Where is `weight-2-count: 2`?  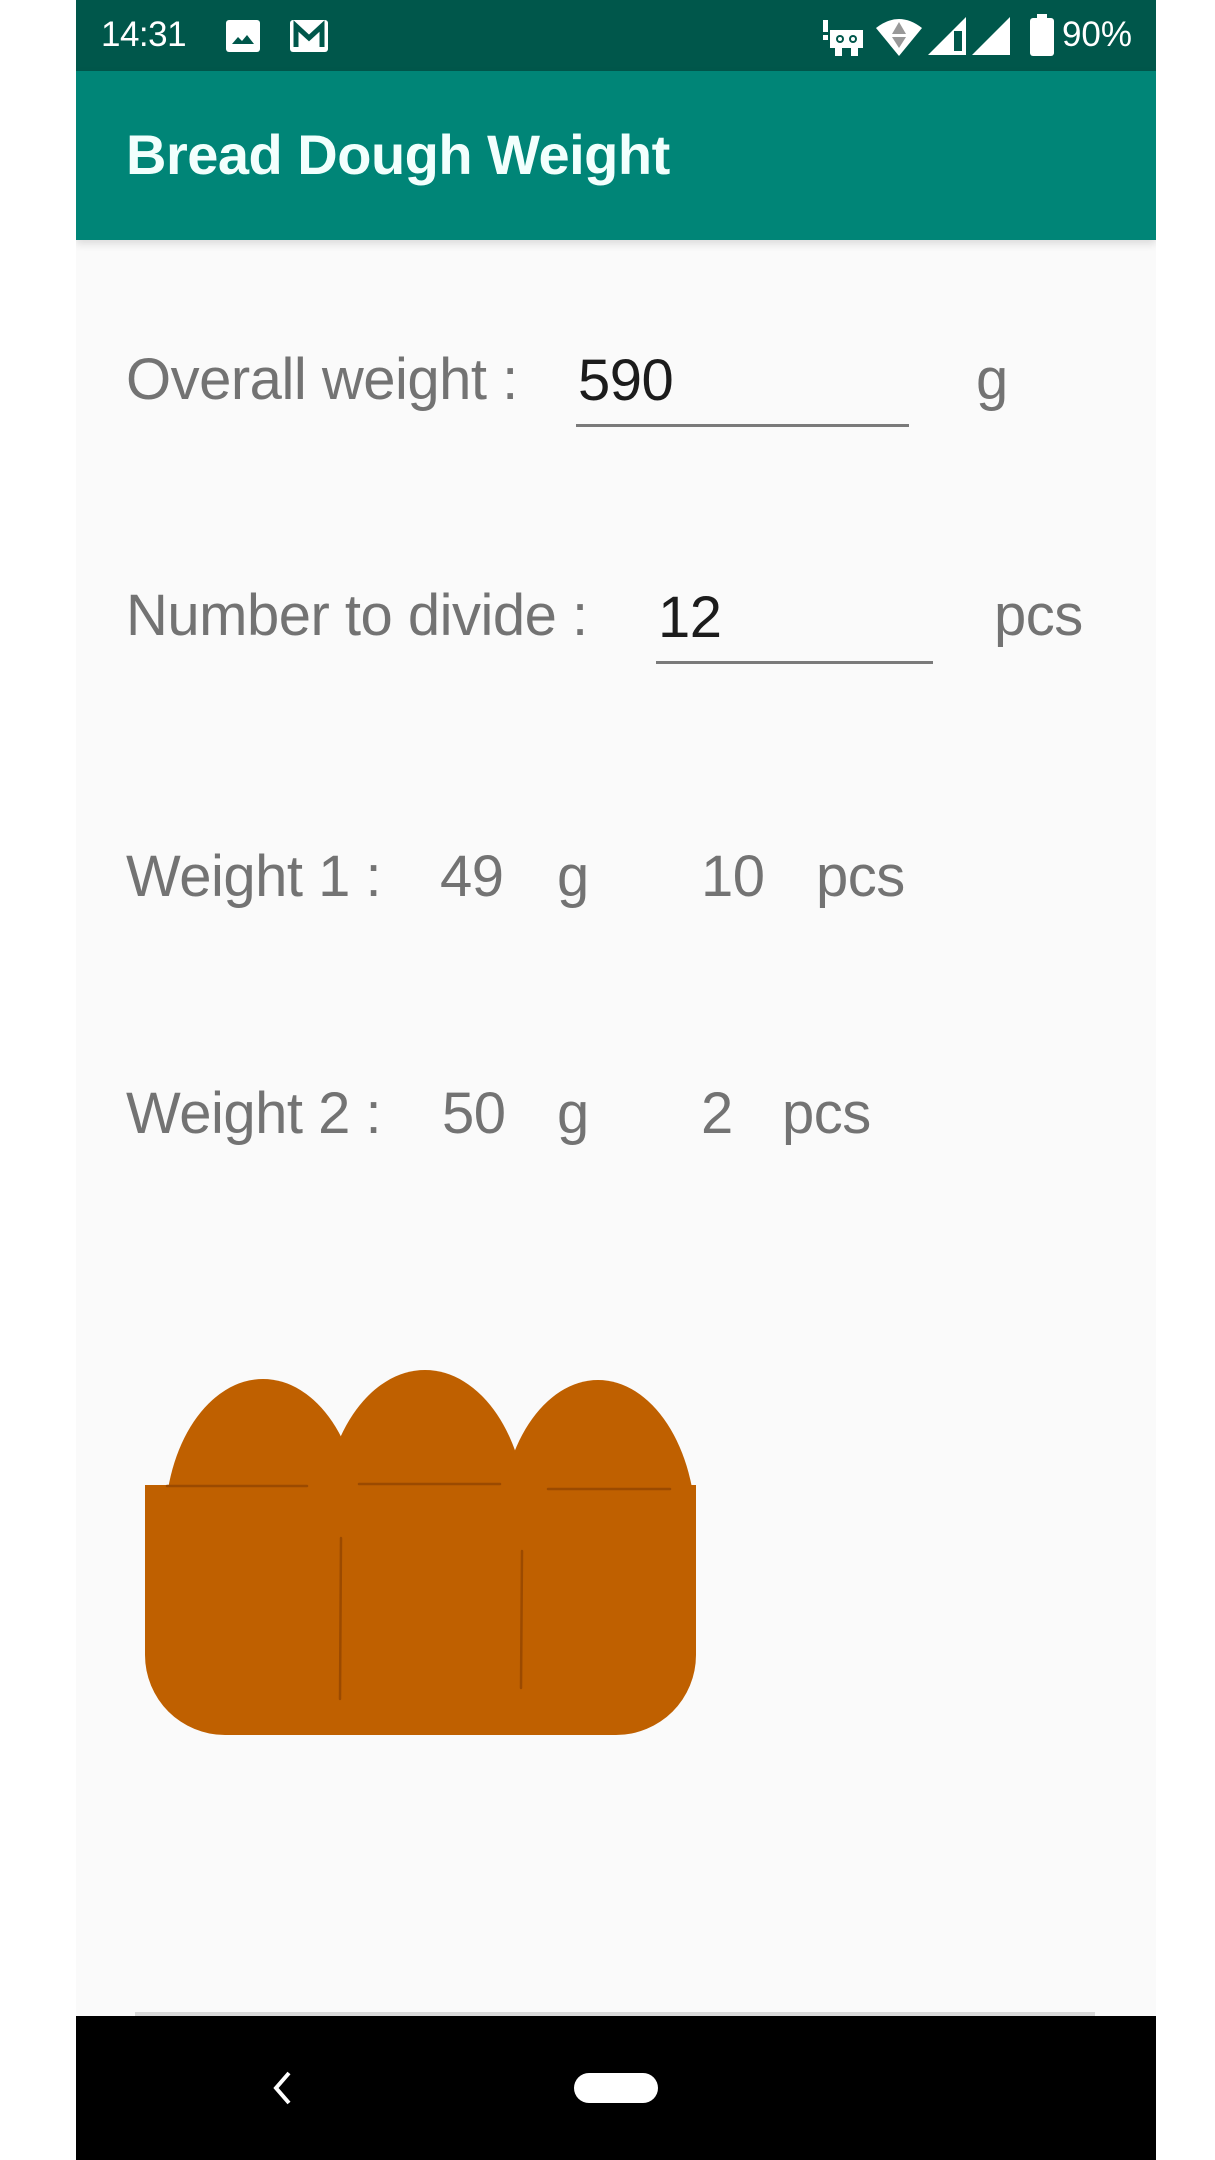
weight-2-count: 2 is located at coordinates (717, 1113).